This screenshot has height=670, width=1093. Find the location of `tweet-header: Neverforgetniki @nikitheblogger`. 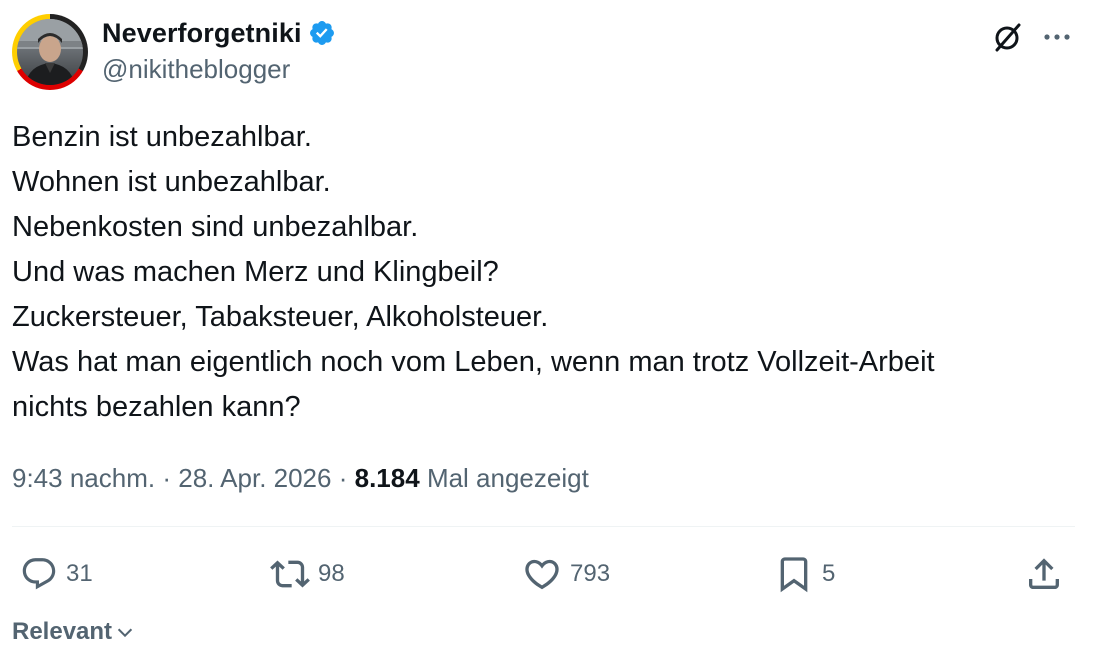

tweet-header: Neverforgetniki @nikitheblogger is located at coordinates (547, 53).